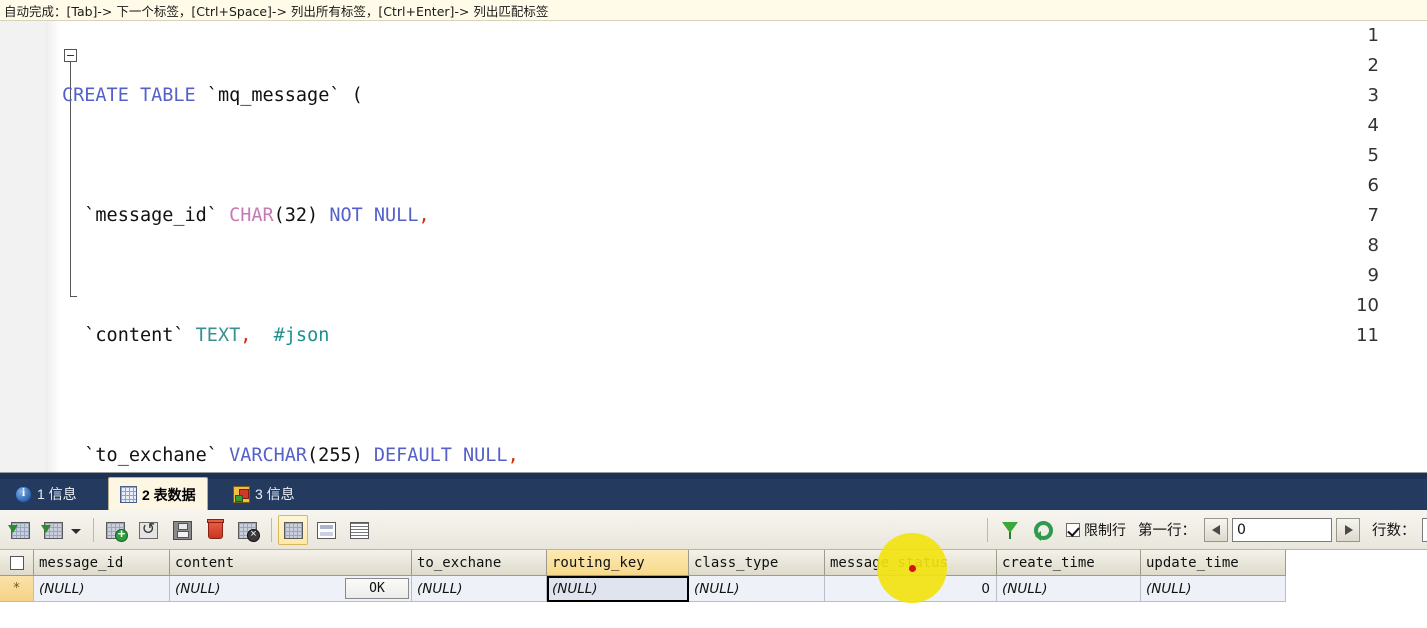 This screenshot has width=1427, height=628. I want to click on cell-message-status: 0, so click(911, 589).